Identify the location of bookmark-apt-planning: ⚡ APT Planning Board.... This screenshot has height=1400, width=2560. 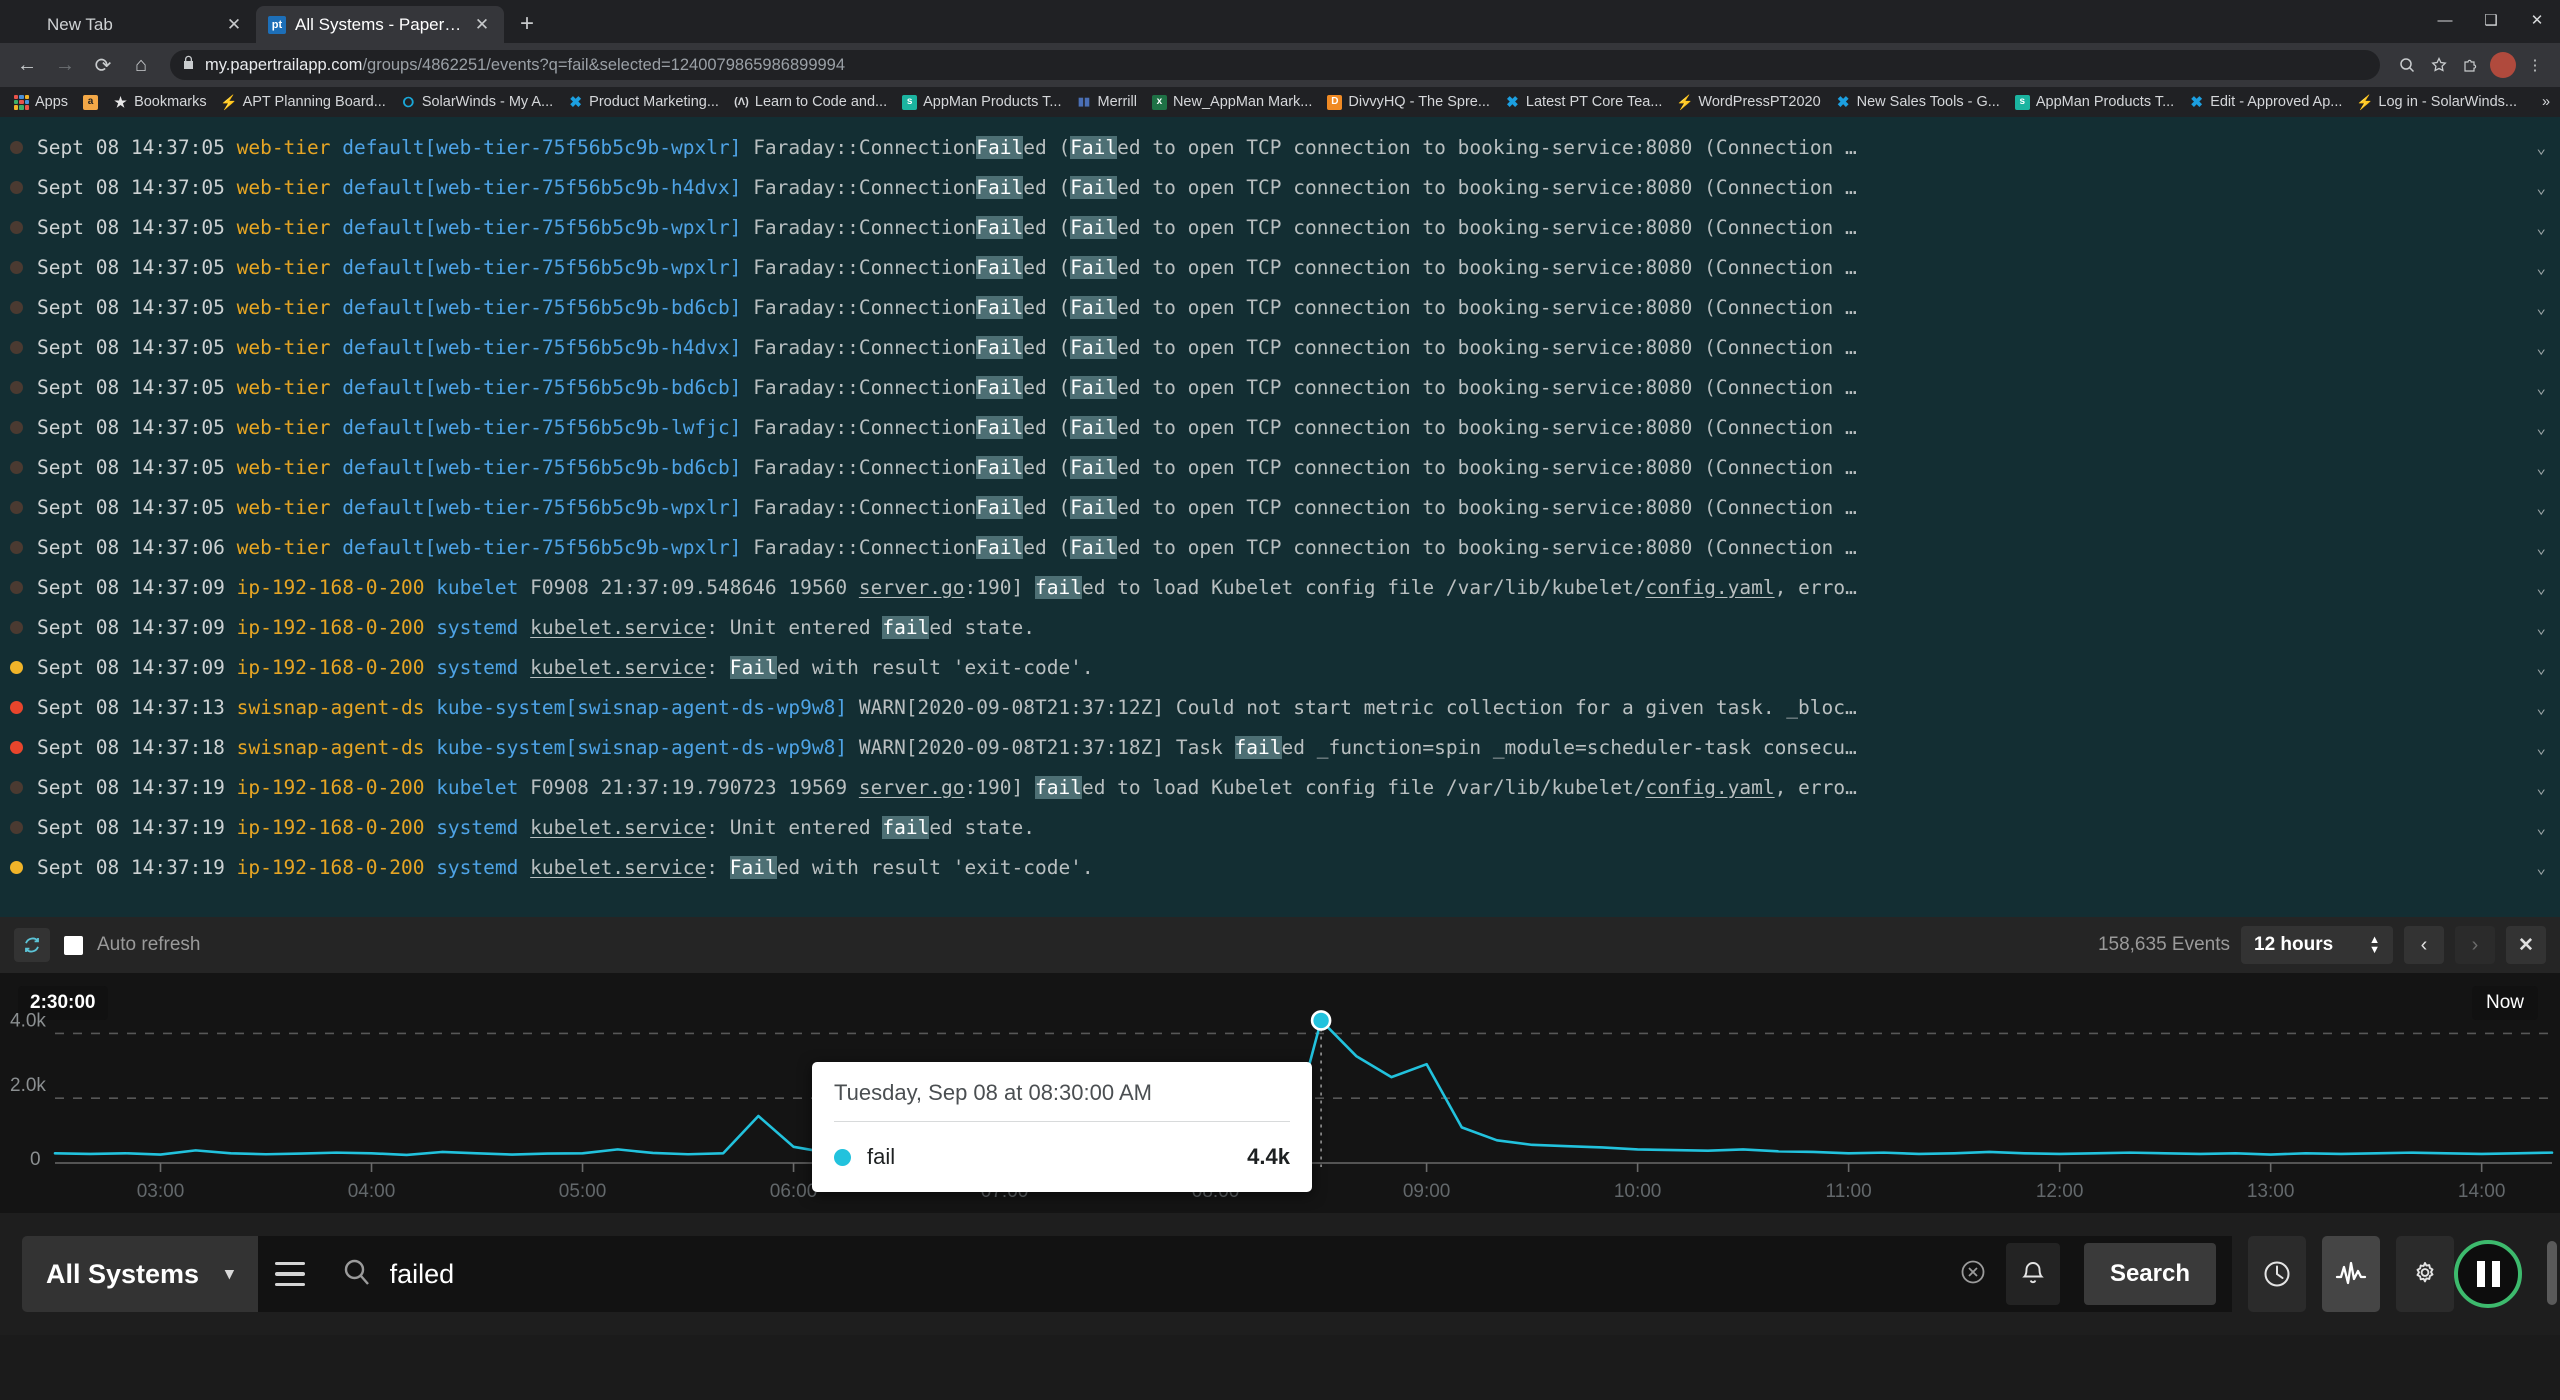
(304, 102).